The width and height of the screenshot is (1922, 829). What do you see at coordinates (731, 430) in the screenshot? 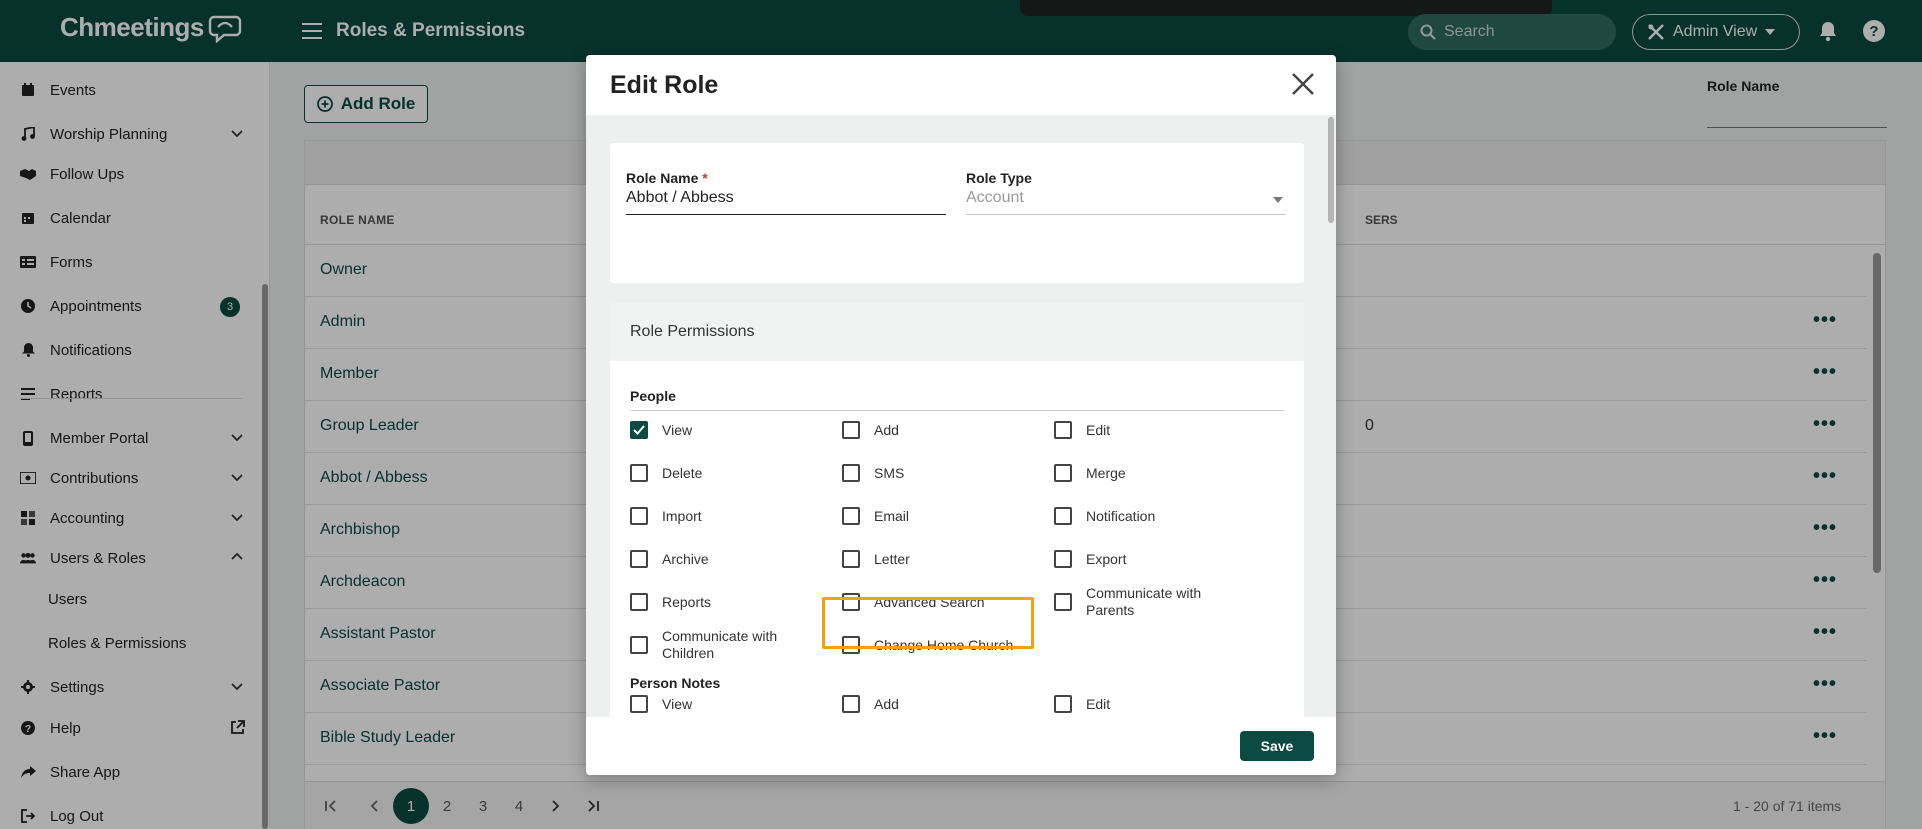
I see `perm-people-view: View` at bounding box center [731, 430].